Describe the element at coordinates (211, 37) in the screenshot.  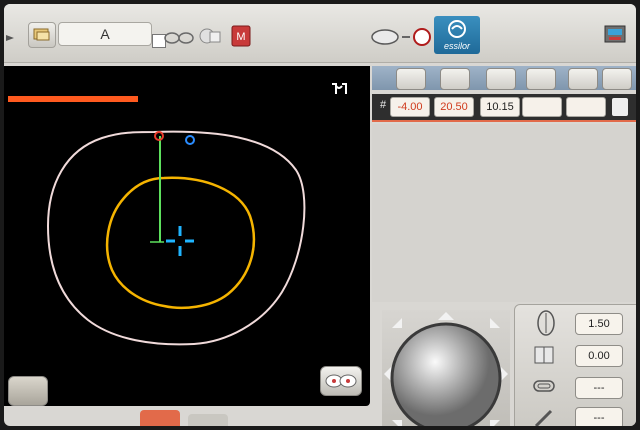
I see `shapes-icon` at that location.